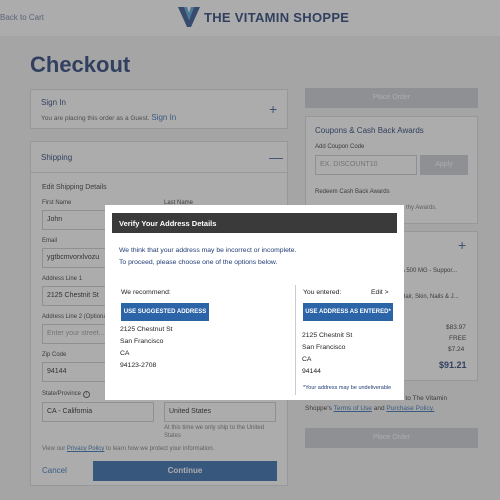 This screenshot has height=500, width=500. I want to click on suggested-street: 2125 Chestnut St, so click(146, 329).